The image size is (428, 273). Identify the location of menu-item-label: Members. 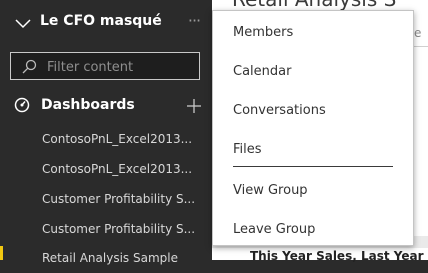
(263, 32).